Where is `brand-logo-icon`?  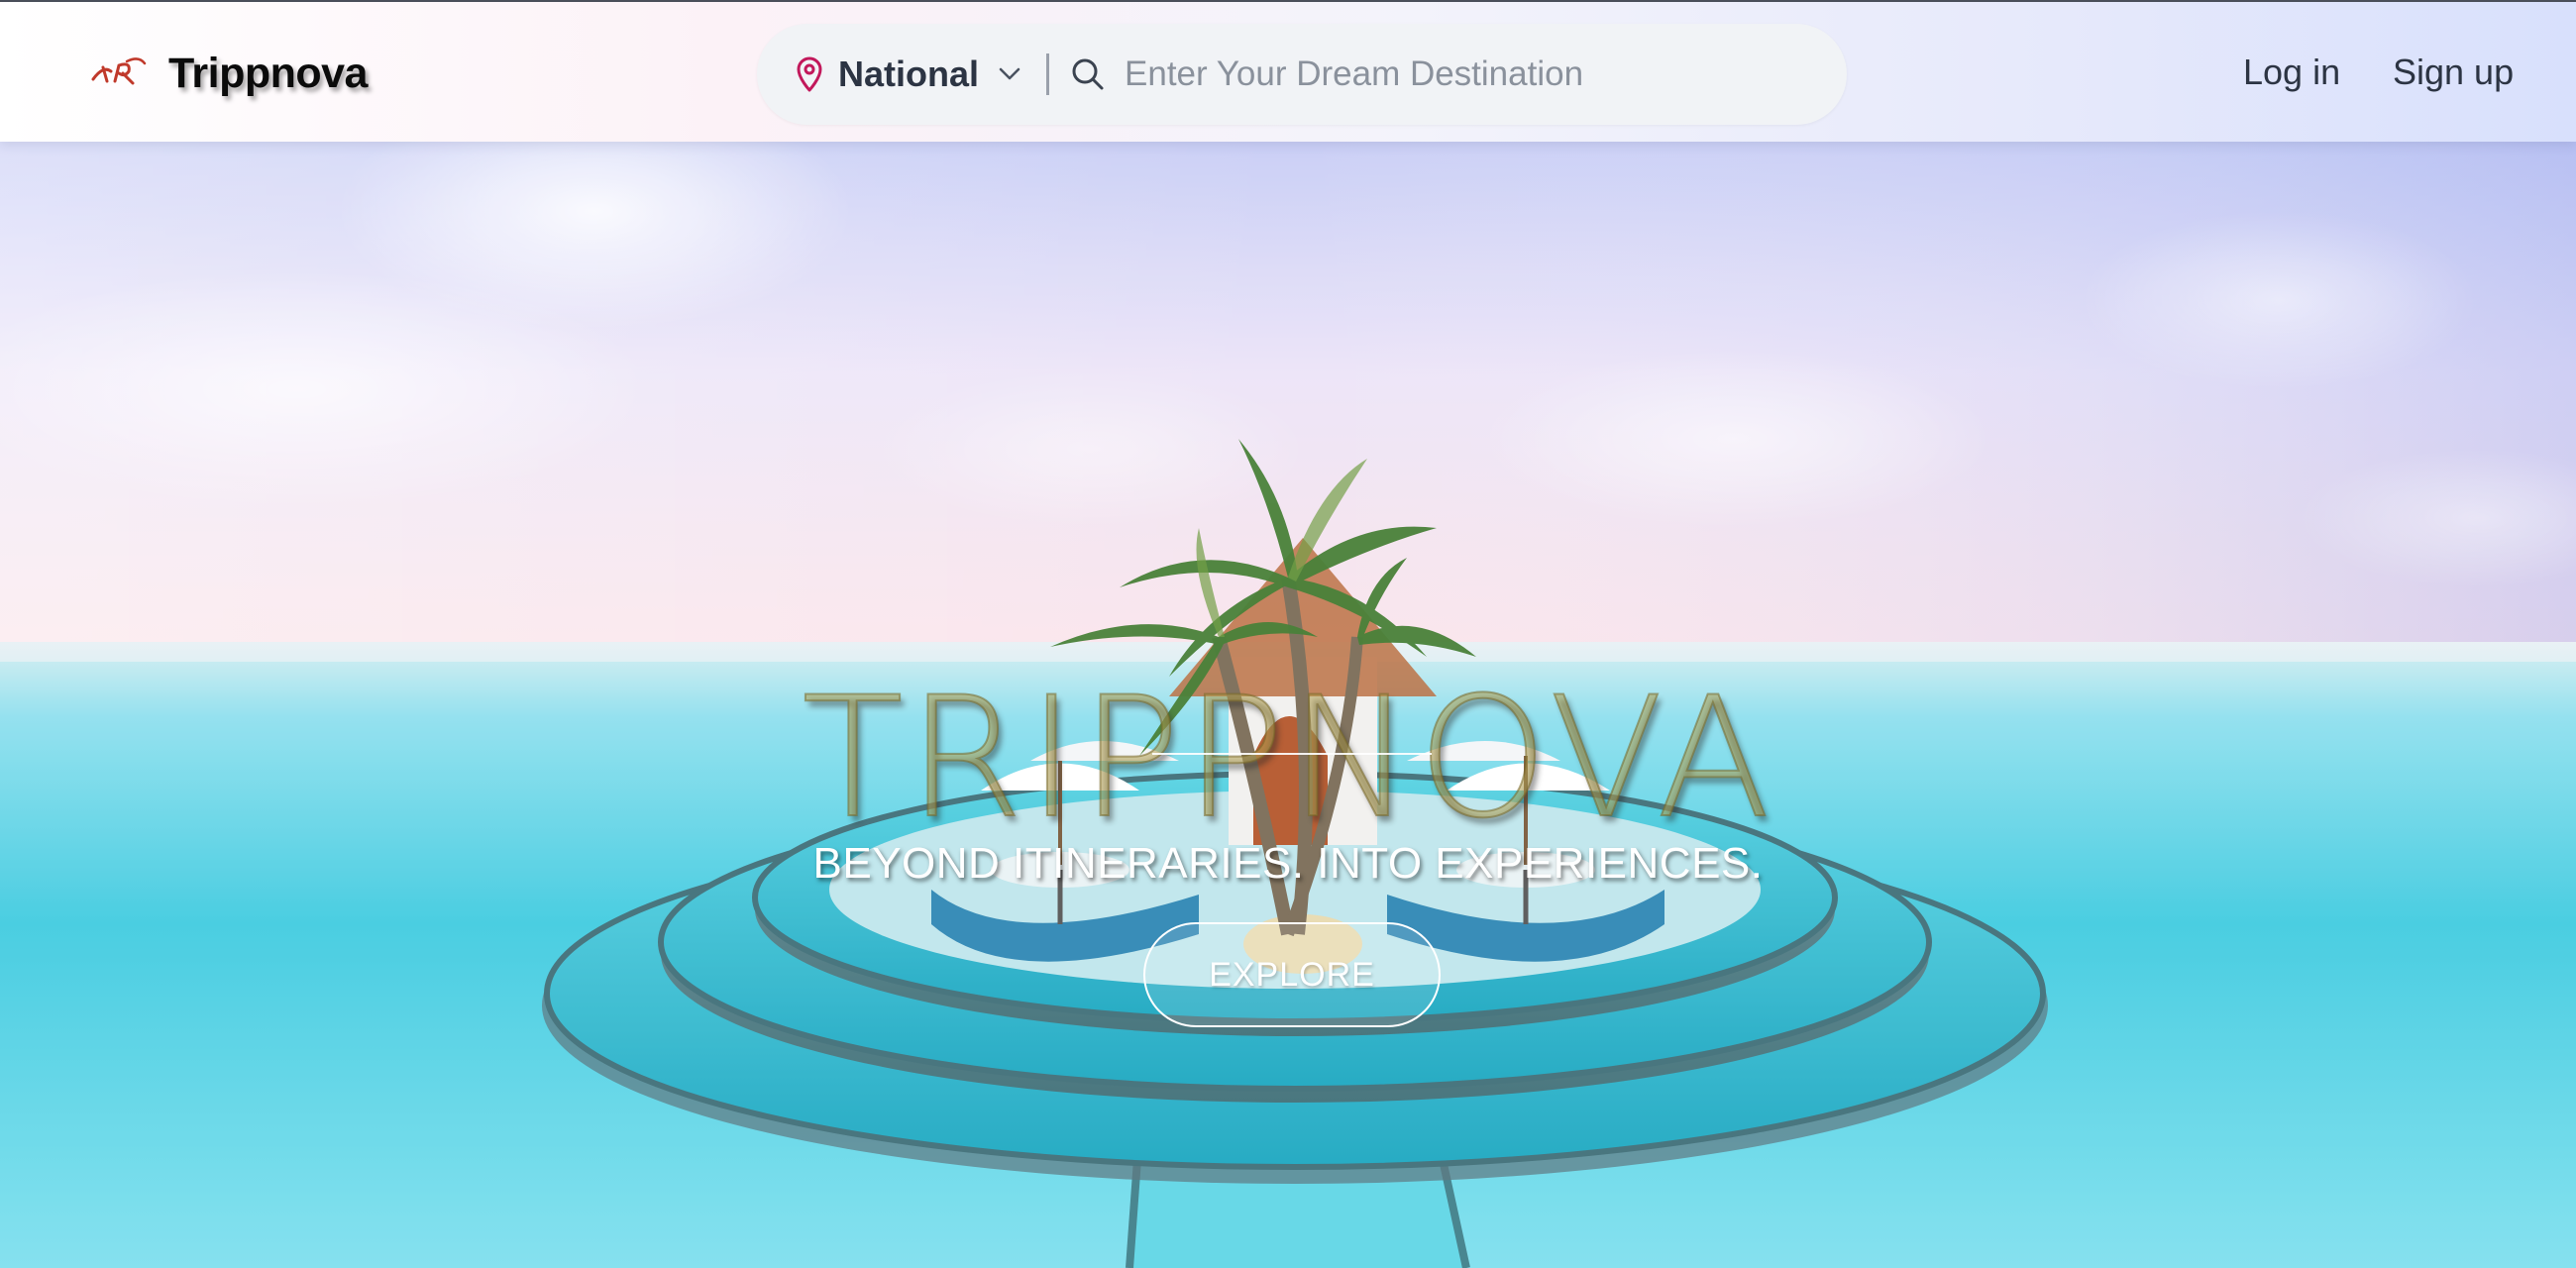 brand-logo-icon is located at coordinates (119, 71).